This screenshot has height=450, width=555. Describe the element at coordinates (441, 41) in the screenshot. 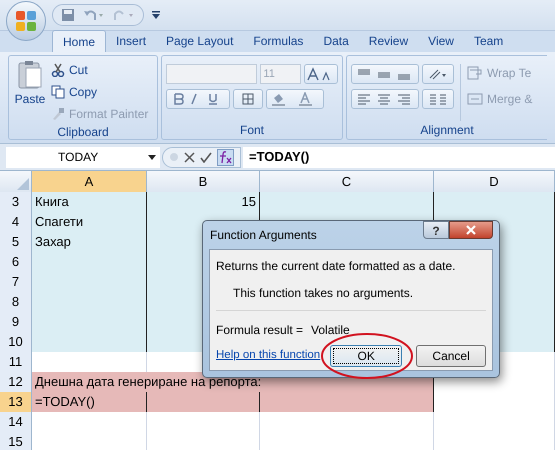

I see `ribbon-tab: View` at that location.